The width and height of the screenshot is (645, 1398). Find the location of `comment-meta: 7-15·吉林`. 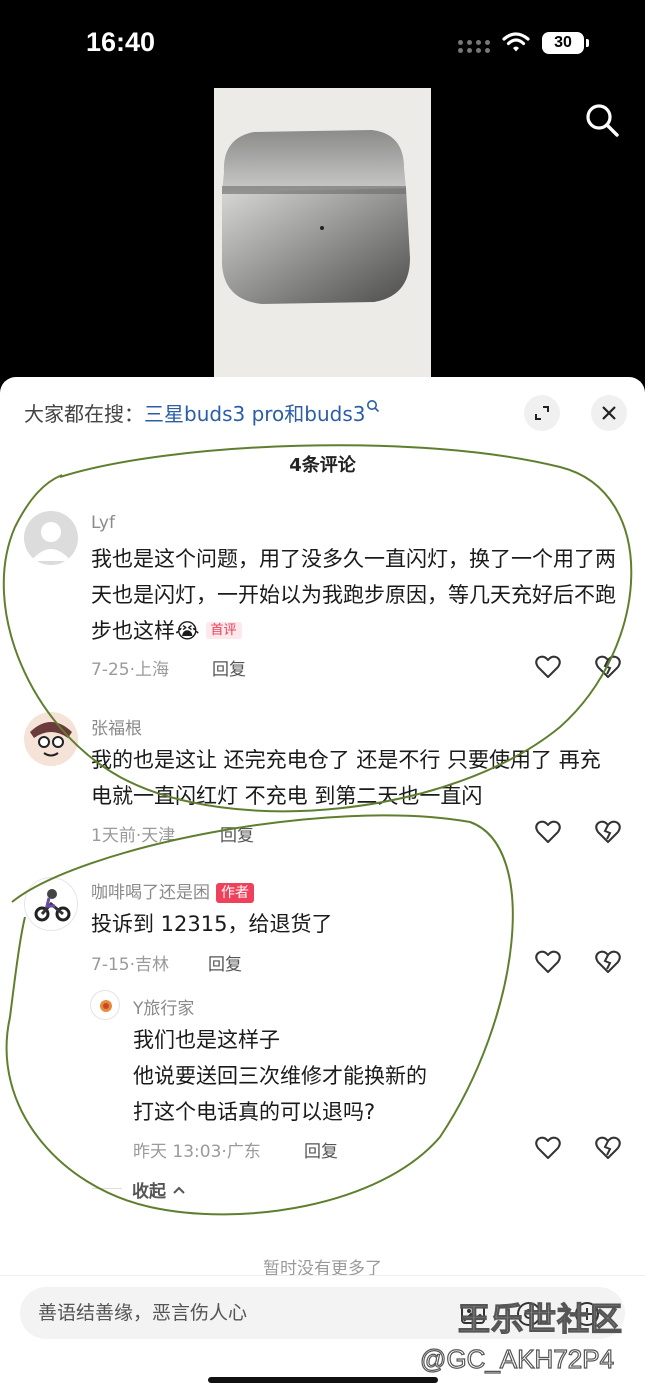

comment-meta: 7-15·吉林 is located at coordinates (130, 965).